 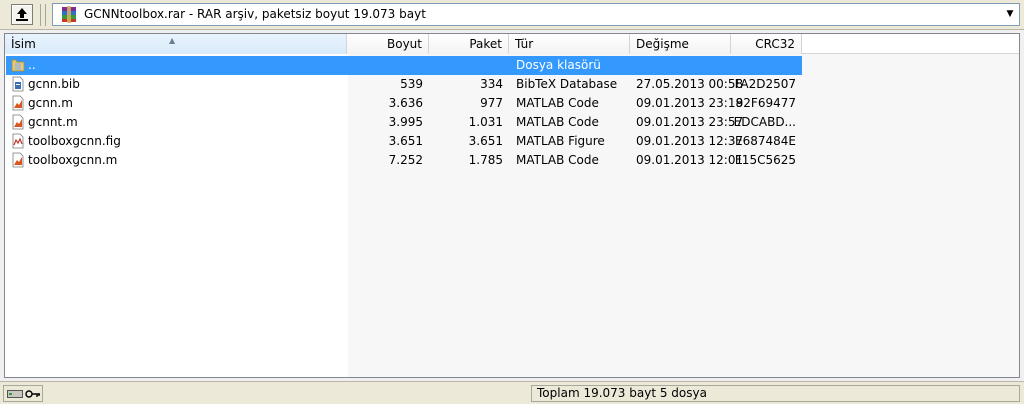 I want to click on file-packed-size: 1.785, so click(x=485, y=160).